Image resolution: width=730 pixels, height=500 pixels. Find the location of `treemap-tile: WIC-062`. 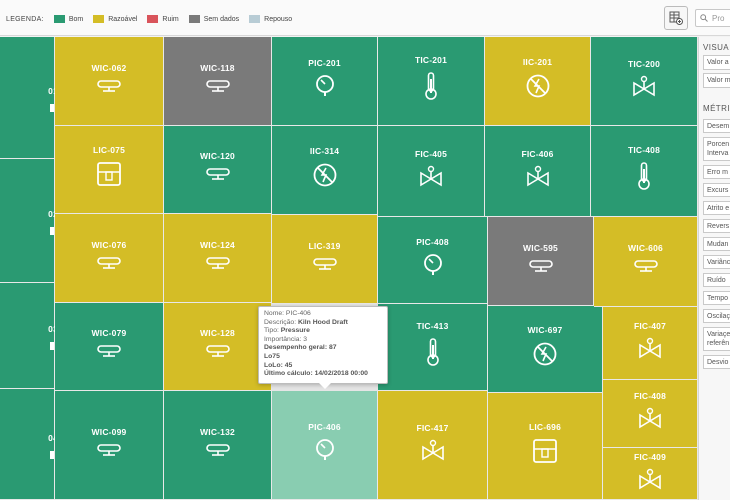

treemap-tile: WIC-062 is located at coordinates (109, 81).